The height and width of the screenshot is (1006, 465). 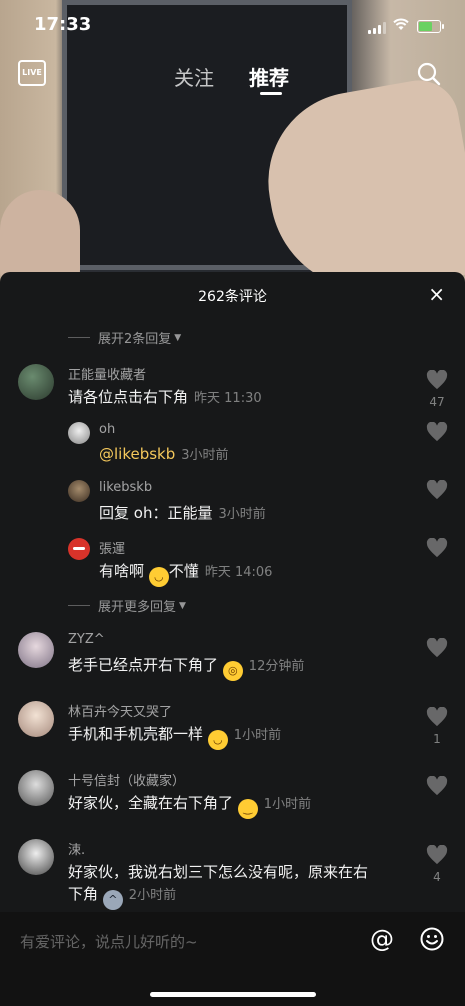 What do you see at coordinates (429, 74) in the screenshot?
I see `search-icon` at bounding box center [429, 74].